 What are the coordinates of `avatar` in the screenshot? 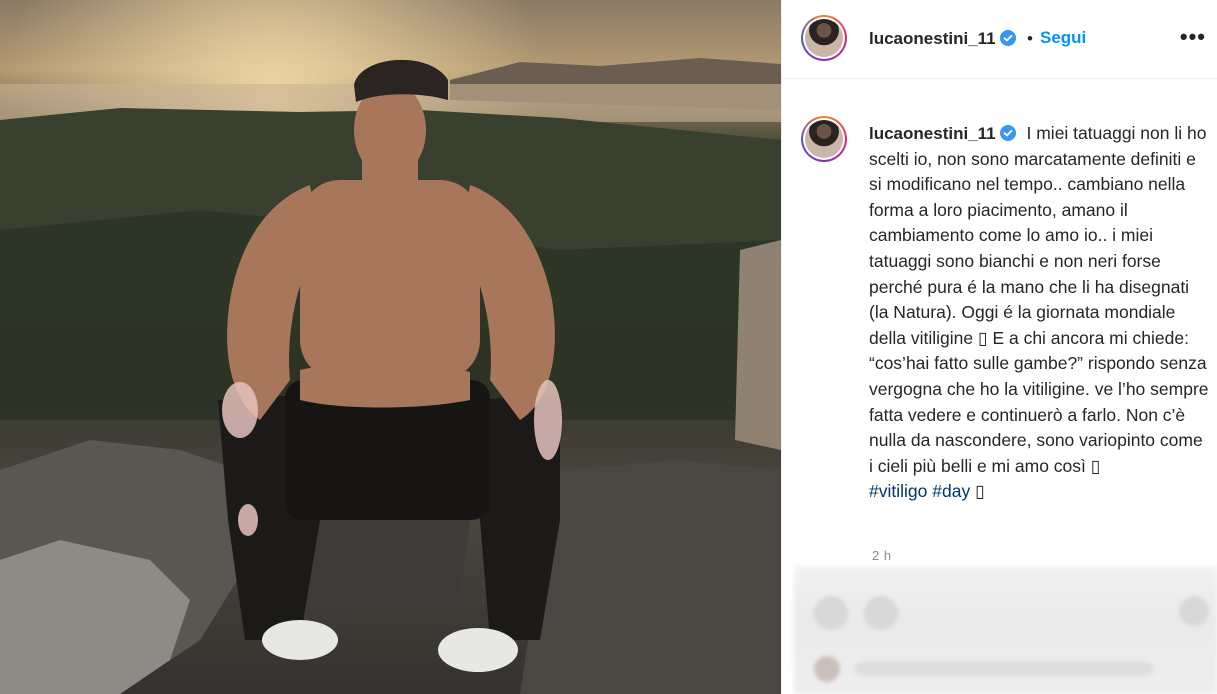 It's located at (824, 38).